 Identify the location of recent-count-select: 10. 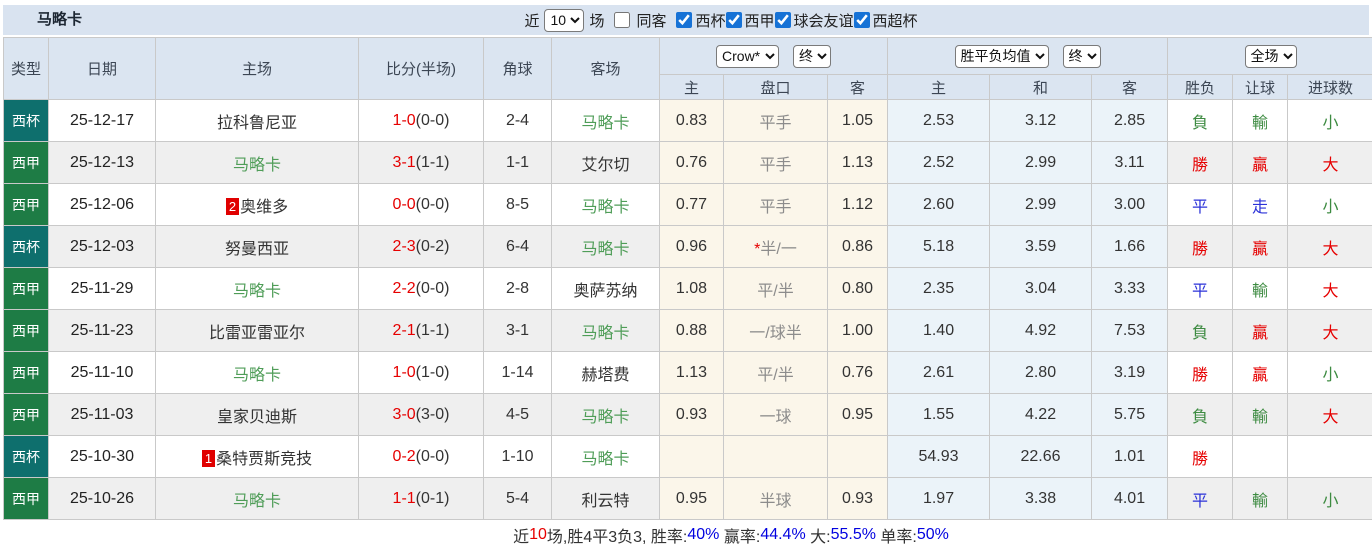
(564, 20).